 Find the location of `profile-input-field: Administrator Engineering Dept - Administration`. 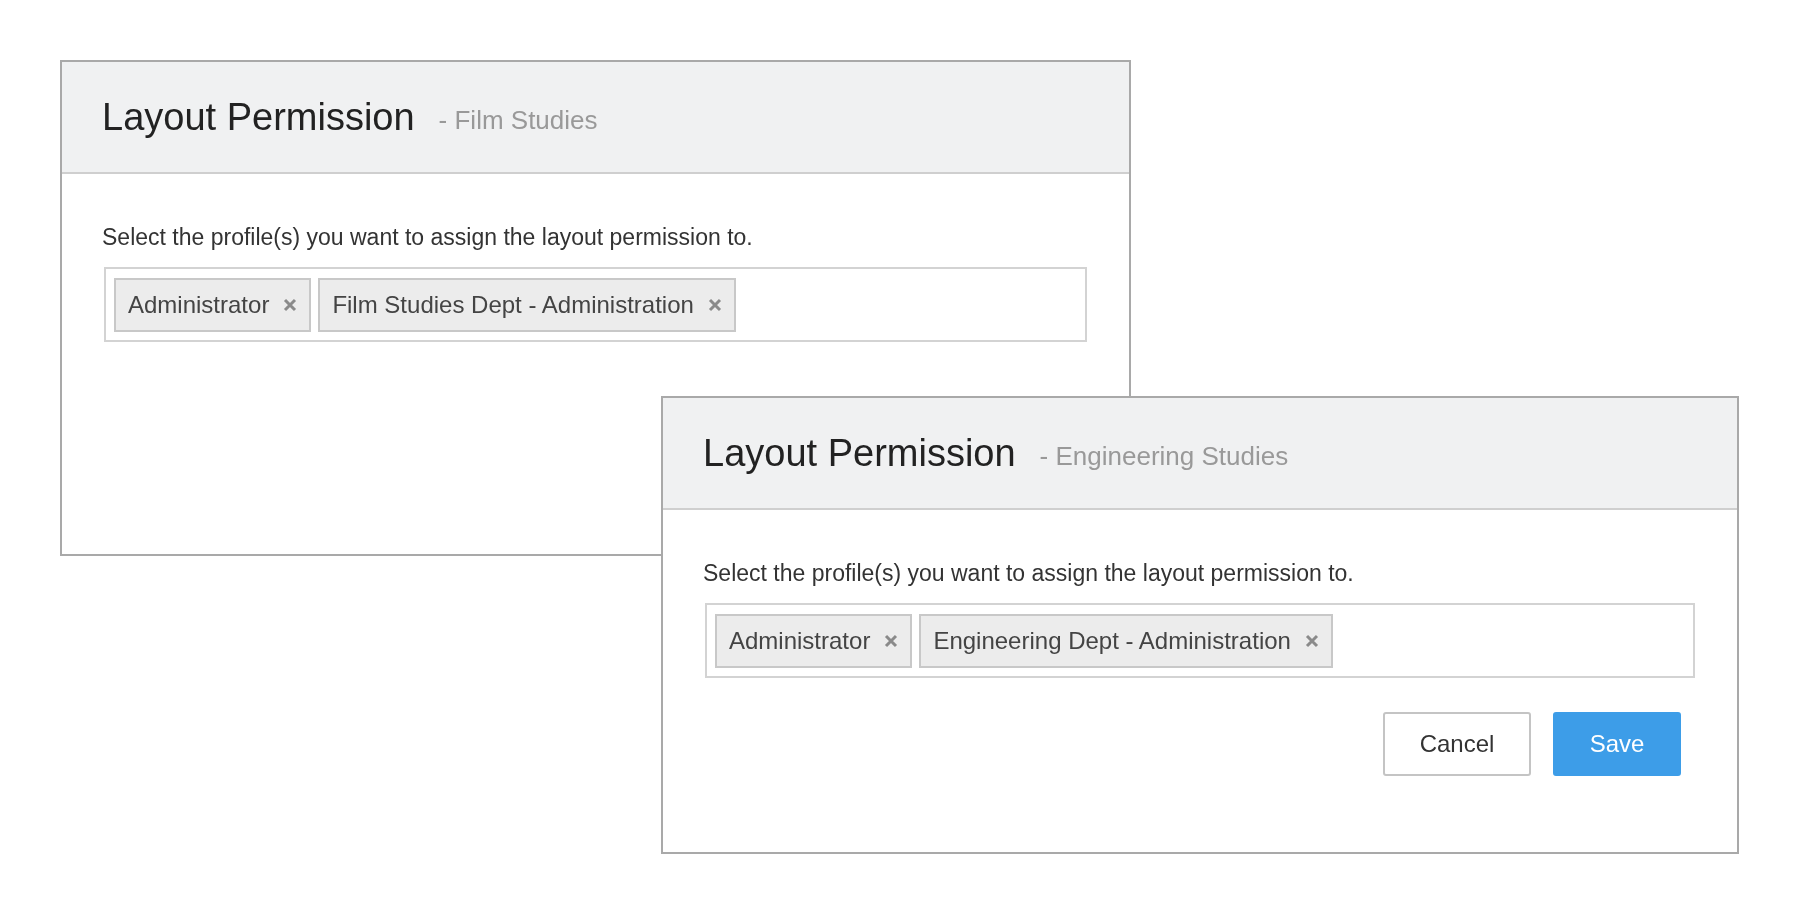

profile-input-field: Administrator Engineering Dept - Administration is located at coordinates (1200, 640).